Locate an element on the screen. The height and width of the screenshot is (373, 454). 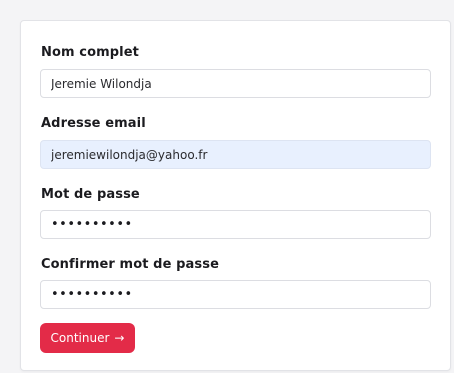
continue-button: Continuer → is located at coordinates (87, 338).